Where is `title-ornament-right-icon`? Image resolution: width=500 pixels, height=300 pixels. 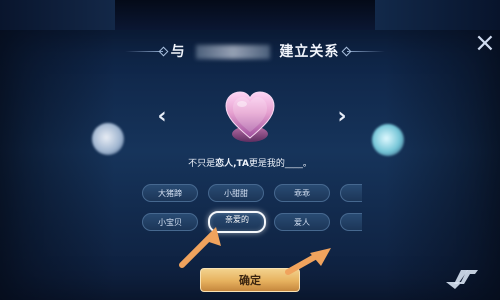 title-ornament-right-icon is located at coordinates (366, 51).